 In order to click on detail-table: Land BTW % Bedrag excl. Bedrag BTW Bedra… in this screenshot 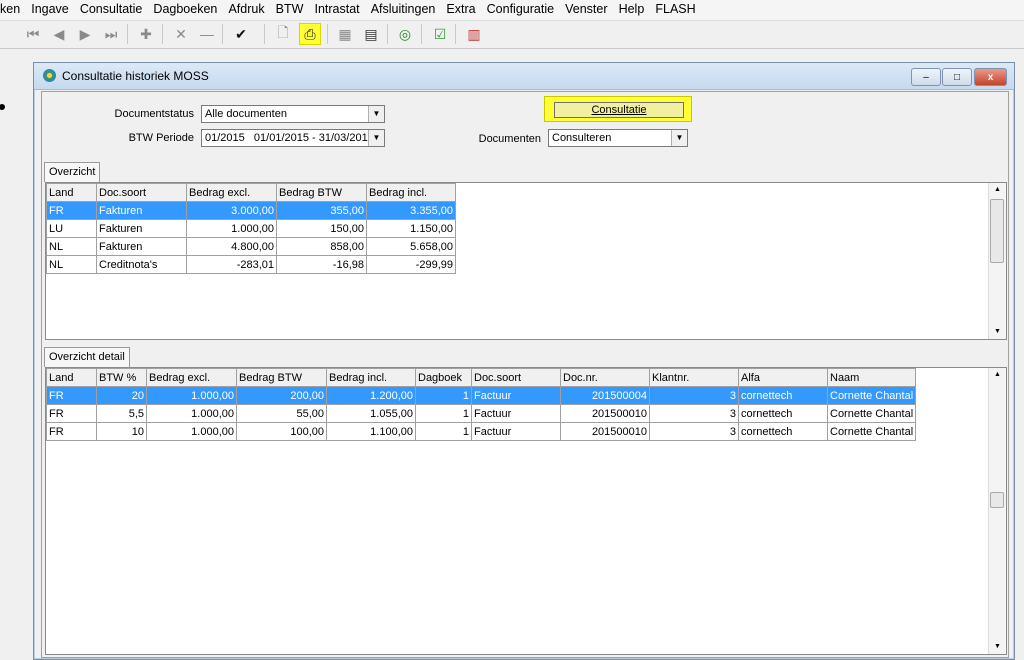, I will do `click(481, 404)`.